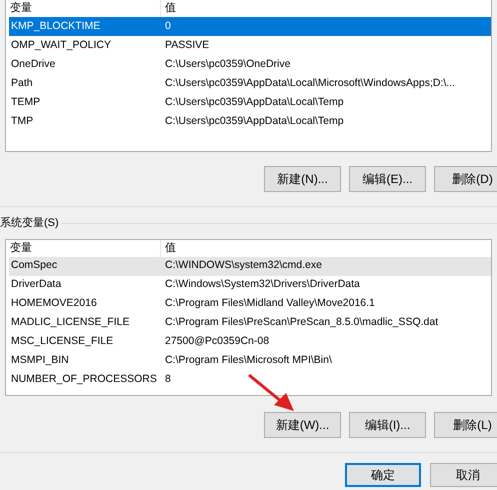 Image resolution: width=497 pixels, height=490 pixels. I want to click on variable-value: C:\Program Files\Microsoft MPI\Bin\, so click(248, 360).